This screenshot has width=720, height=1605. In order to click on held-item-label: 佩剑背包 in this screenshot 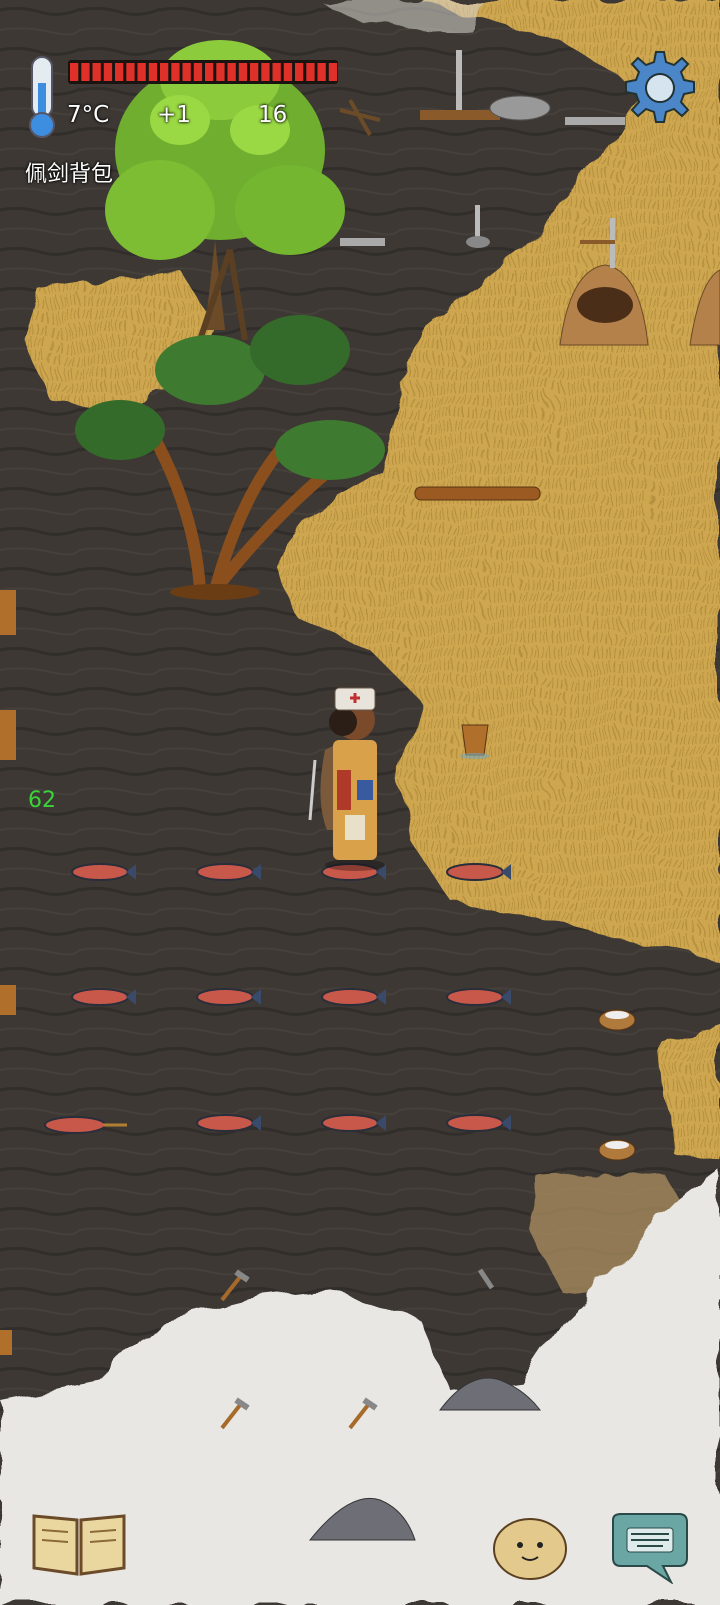, I will do `click(69, 174)`.